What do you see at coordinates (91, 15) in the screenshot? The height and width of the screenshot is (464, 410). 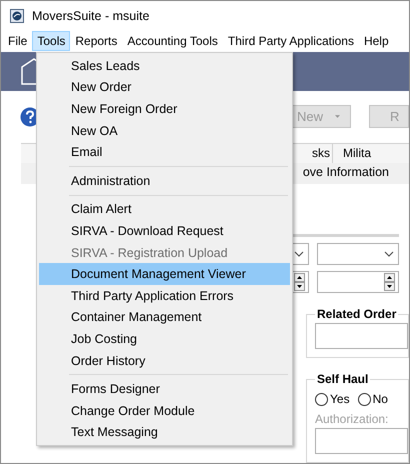 I see `window-title: MoversSuite - msuite` at bounding box center [91, 15].